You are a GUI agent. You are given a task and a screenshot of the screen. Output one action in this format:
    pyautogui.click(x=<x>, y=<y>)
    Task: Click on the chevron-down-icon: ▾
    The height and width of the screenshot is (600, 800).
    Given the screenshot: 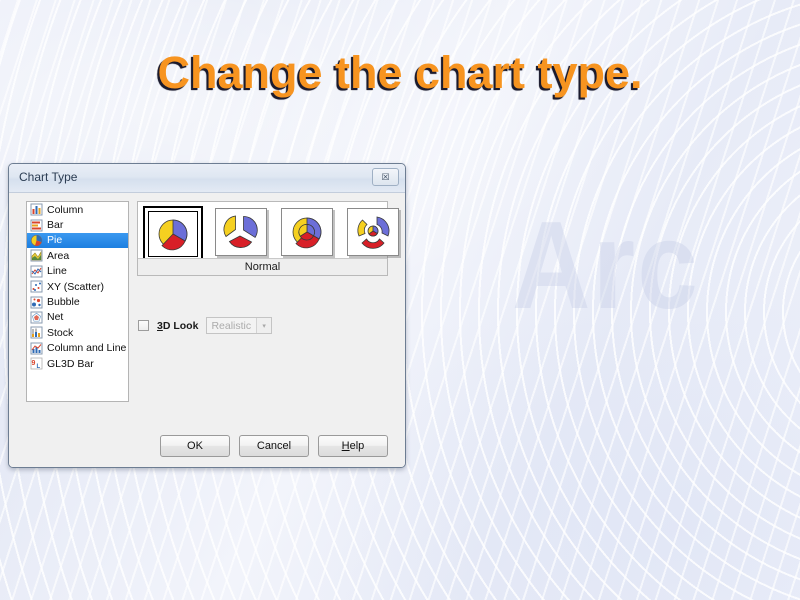 What is the action you would take?
    pyautogui.click(x=264, y=325)
    